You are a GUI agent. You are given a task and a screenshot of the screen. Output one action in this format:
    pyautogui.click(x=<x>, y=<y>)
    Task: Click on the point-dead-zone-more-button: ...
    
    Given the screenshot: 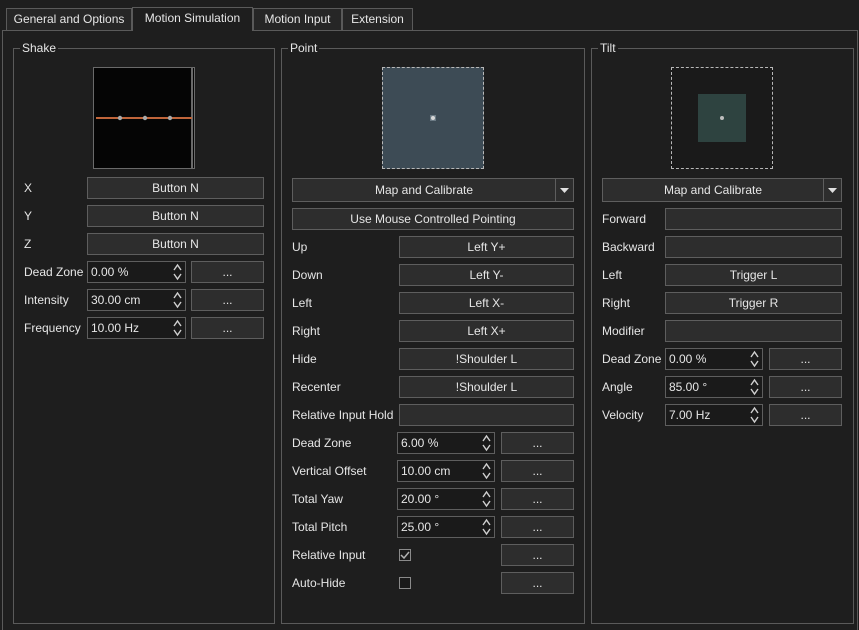 What is the action you would take?
    pyautogui.click(x=537, y=443)
    